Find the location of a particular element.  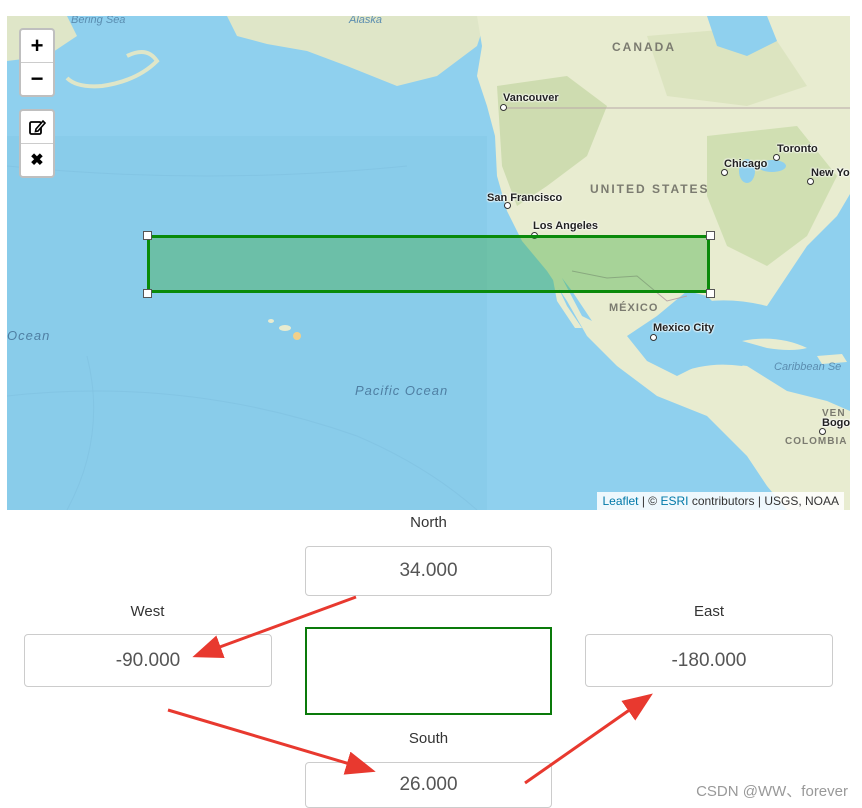

north-label: North is located at coordinates (428, 522).